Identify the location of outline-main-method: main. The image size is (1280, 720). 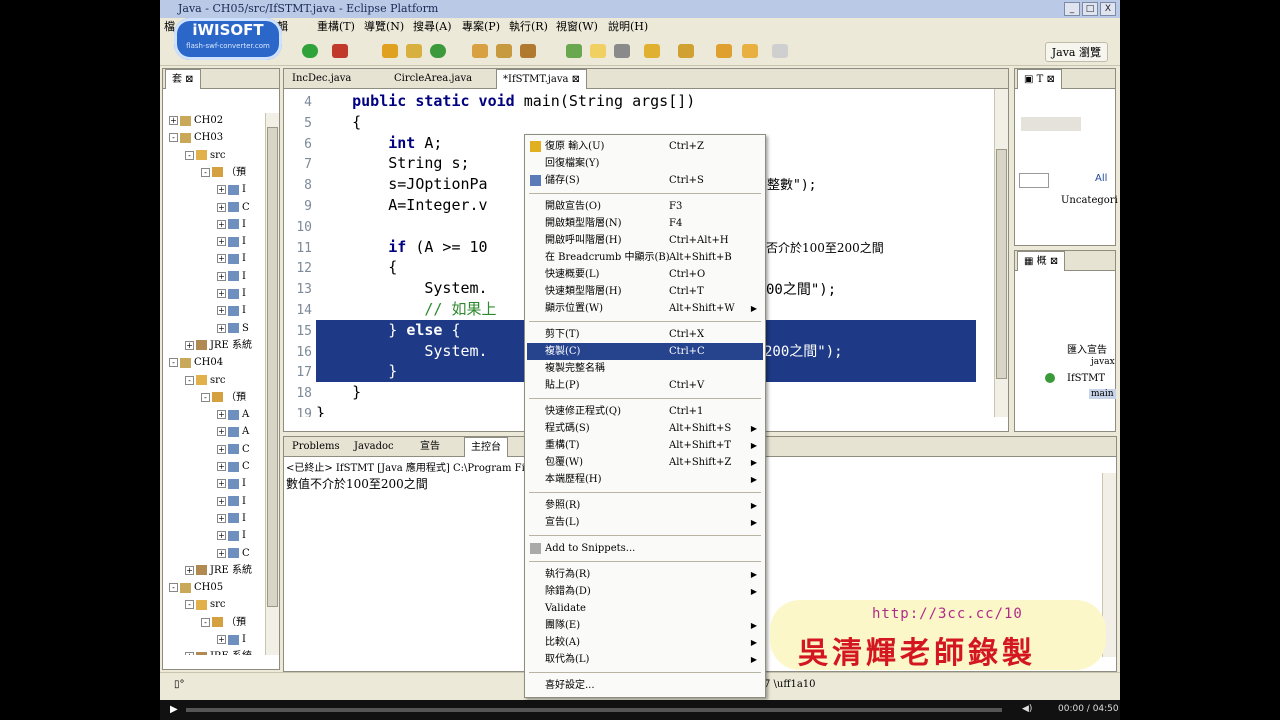
(1102, 394).